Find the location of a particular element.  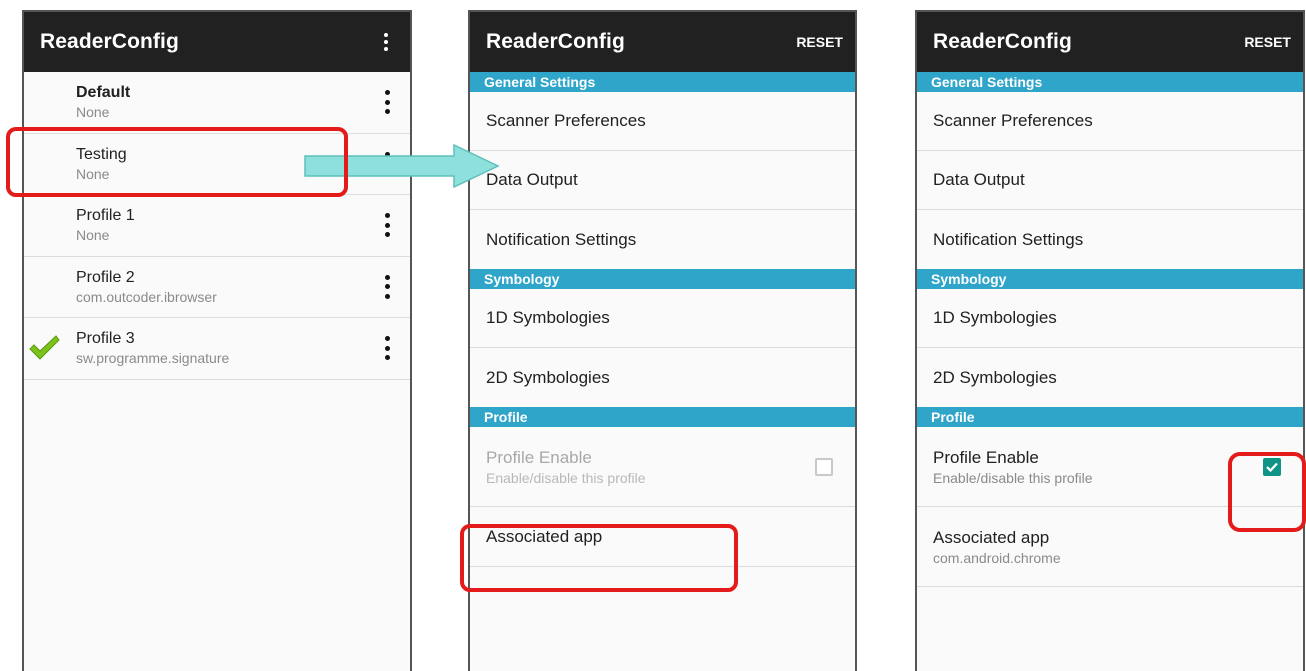

profile-name: Profile 3 is located at coordinates (105, 339).